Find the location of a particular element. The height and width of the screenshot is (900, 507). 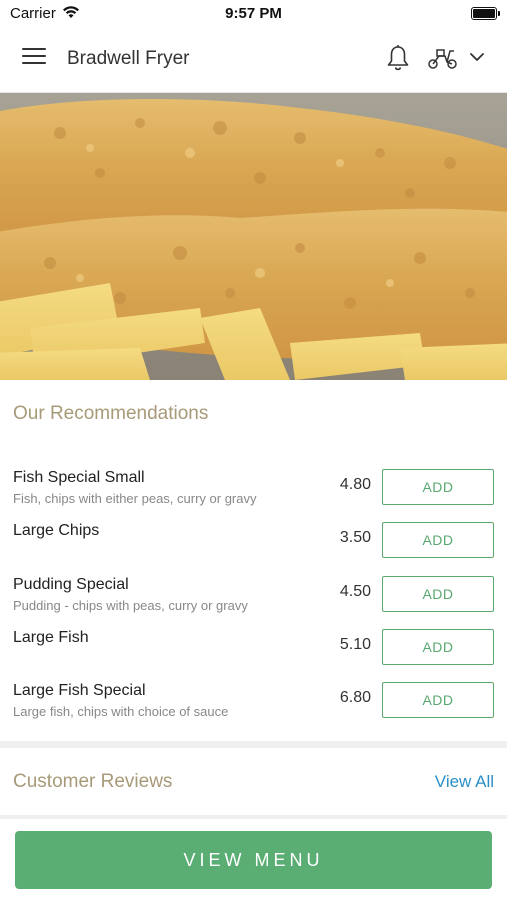

view-all-link: View All is located at coordinates (464, 782).